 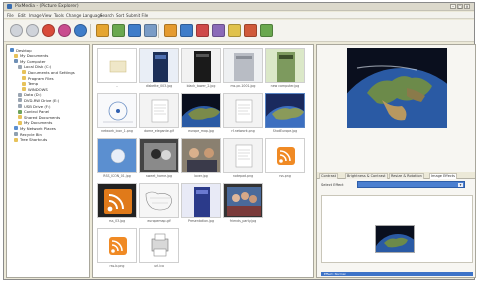 What do you see at coordinates (201, 204) in the screenshot?
I see `thumbnail: Presentation.jpg` at bounding box center [201, 204].